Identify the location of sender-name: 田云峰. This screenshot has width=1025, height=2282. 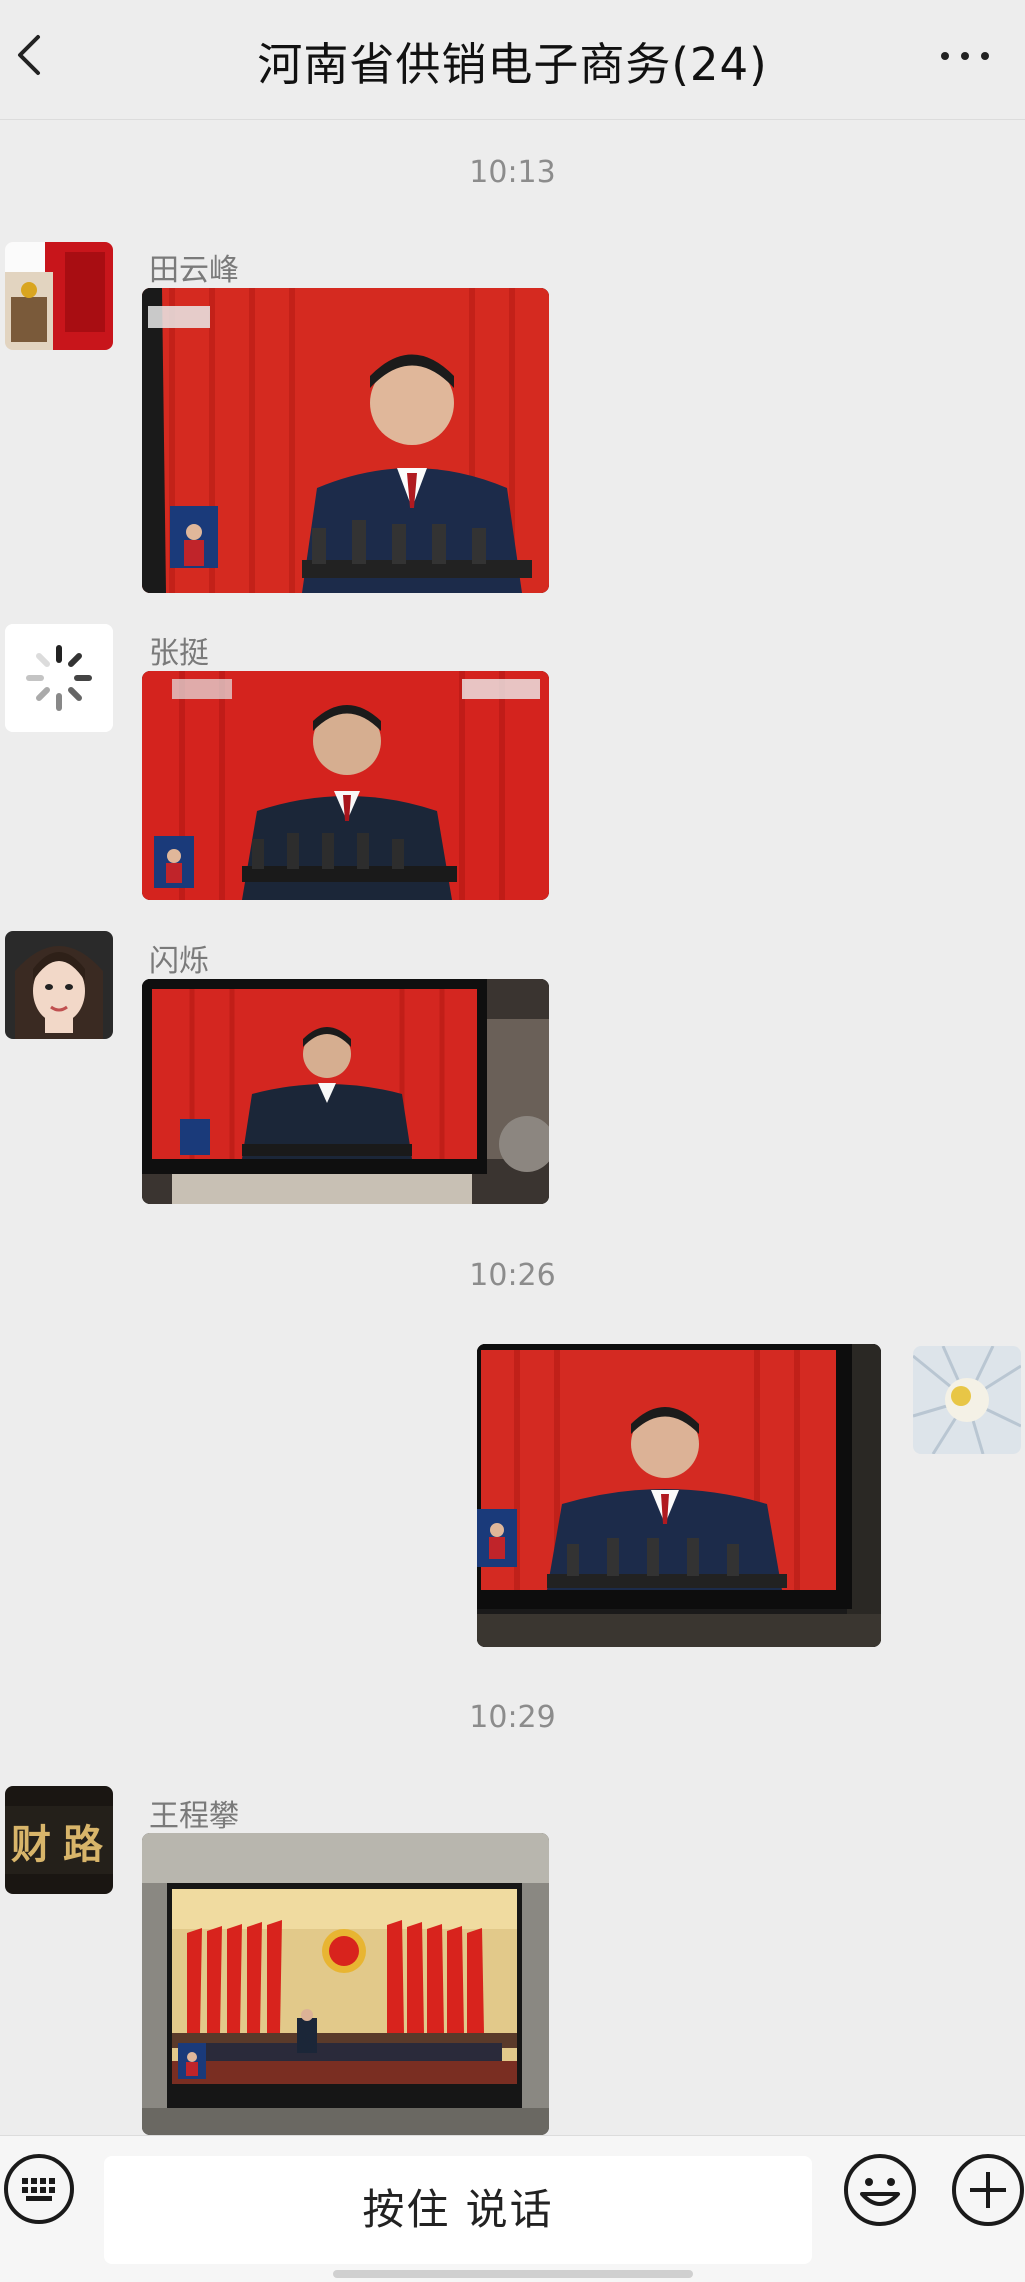
(194, 270).